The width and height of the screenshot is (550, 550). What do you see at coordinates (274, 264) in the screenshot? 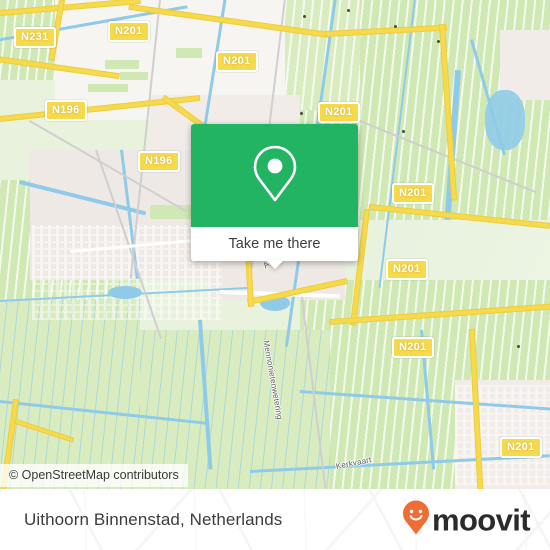
I see `card-pointer-arrow` at bounding box center [274, 264].